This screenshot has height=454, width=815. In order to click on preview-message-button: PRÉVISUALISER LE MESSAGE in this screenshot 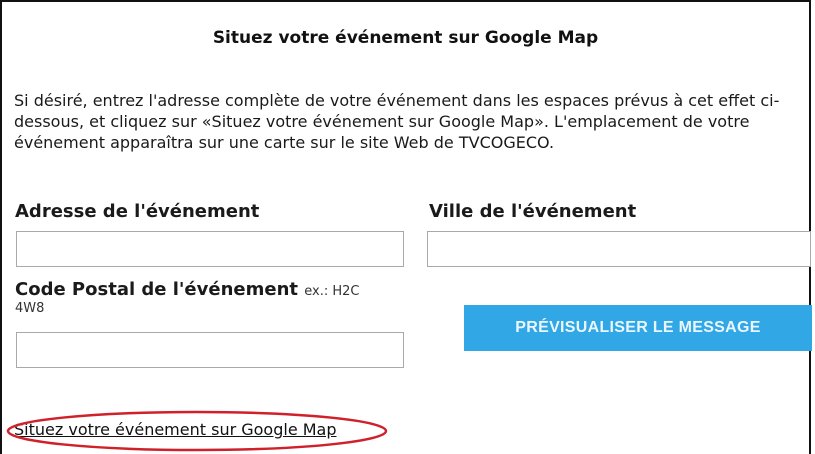, I will do `click(638, 328)`.